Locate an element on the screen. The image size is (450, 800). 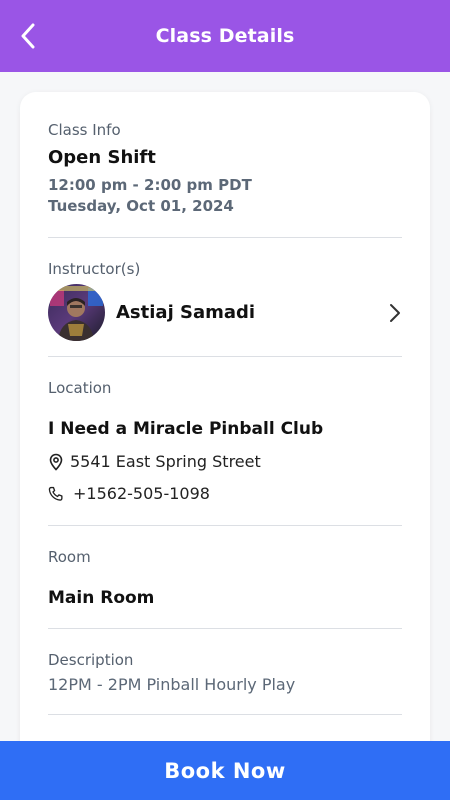
page-title: Class Details is located at coordinates (225, 36).